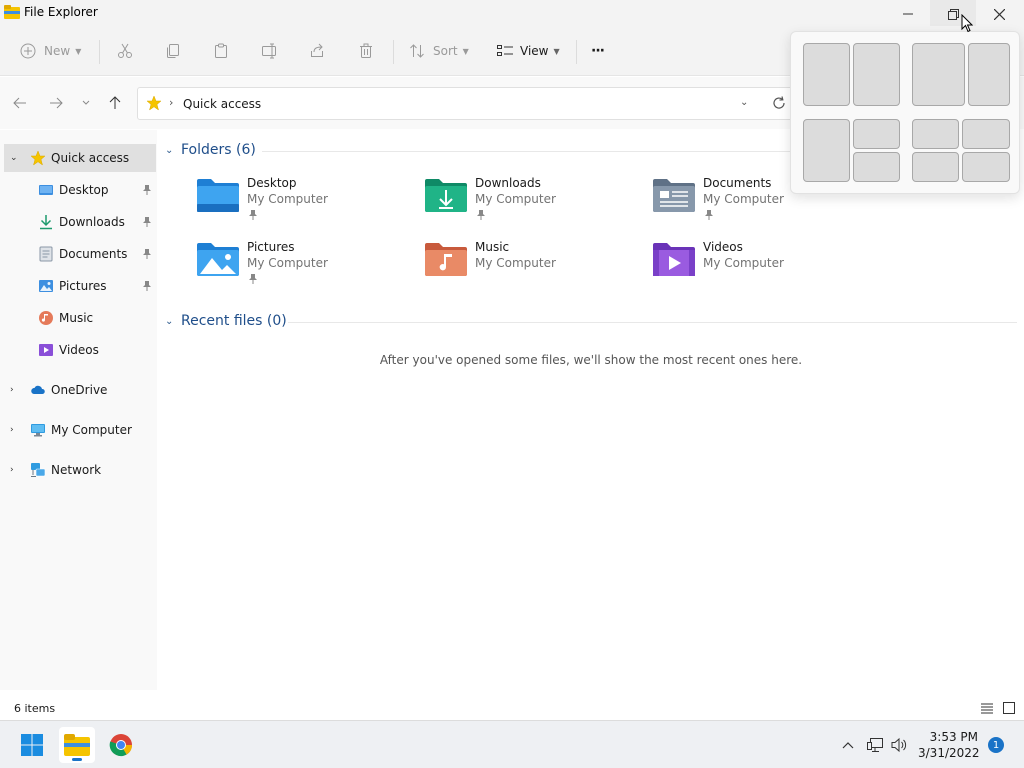 This screenshot has height=768, width=1024. I want to click on sidebar-item-downloads: Downloads, so click(80, 222).